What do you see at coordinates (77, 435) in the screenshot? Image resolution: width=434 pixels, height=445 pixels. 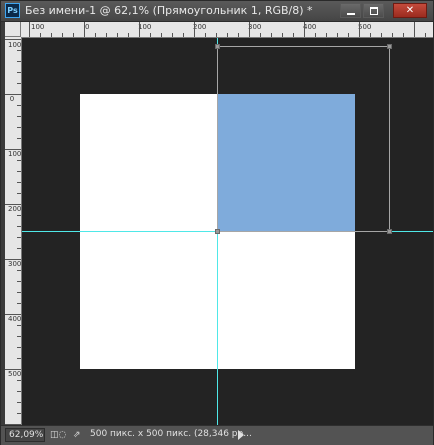 I see `share-icon: ⇗` at bounding box center [77, 435].